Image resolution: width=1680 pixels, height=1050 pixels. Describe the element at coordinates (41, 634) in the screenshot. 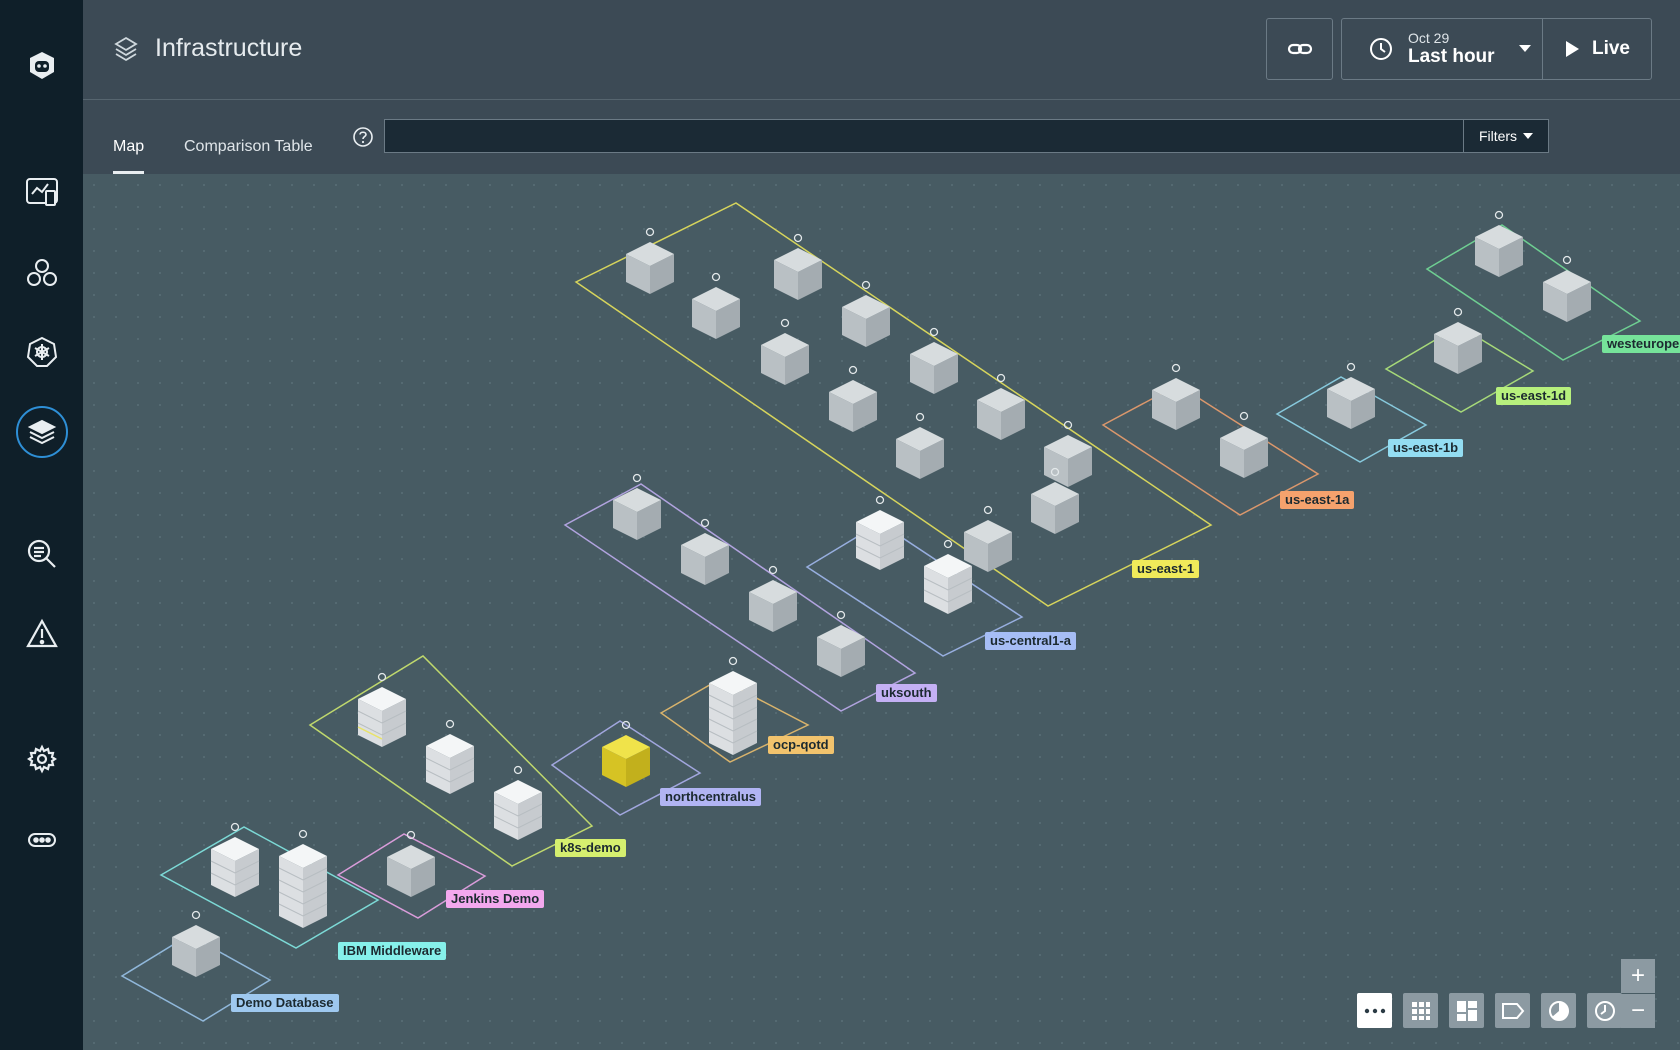

I see `events-icon` at that location.